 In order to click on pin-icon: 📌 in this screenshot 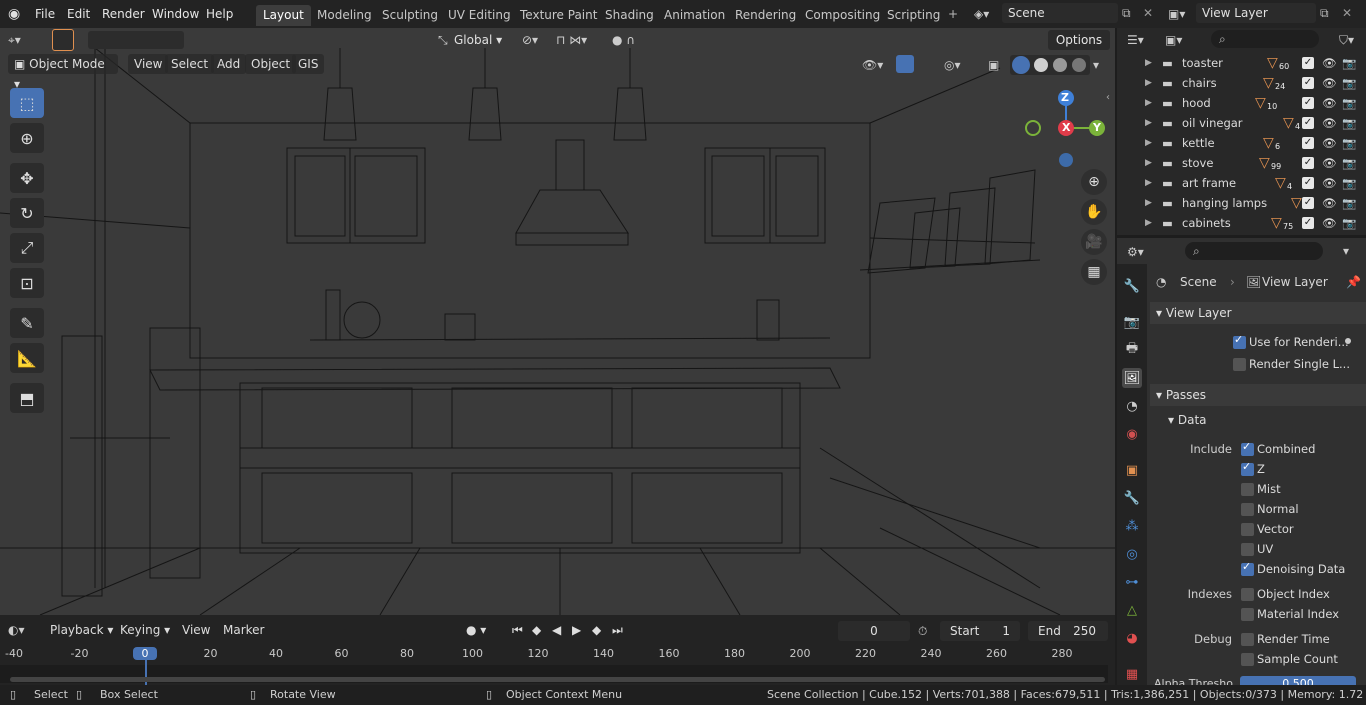, I will do `click(1353, 282)`.